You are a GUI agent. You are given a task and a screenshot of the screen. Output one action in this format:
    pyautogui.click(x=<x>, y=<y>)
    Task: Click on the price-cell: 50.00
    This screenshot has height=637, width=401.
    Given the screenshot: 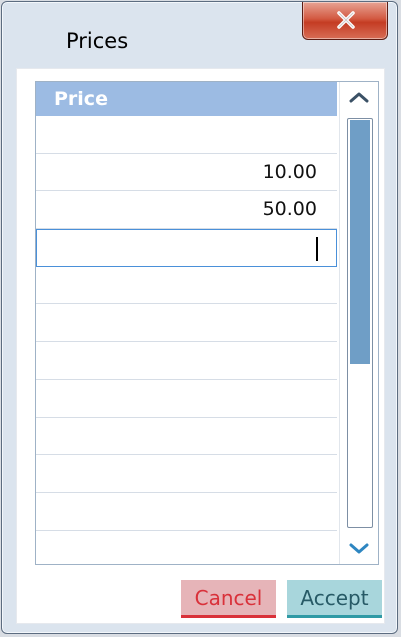 What is the action you would take?
    pyautogui.click(x=289, y=209)
    